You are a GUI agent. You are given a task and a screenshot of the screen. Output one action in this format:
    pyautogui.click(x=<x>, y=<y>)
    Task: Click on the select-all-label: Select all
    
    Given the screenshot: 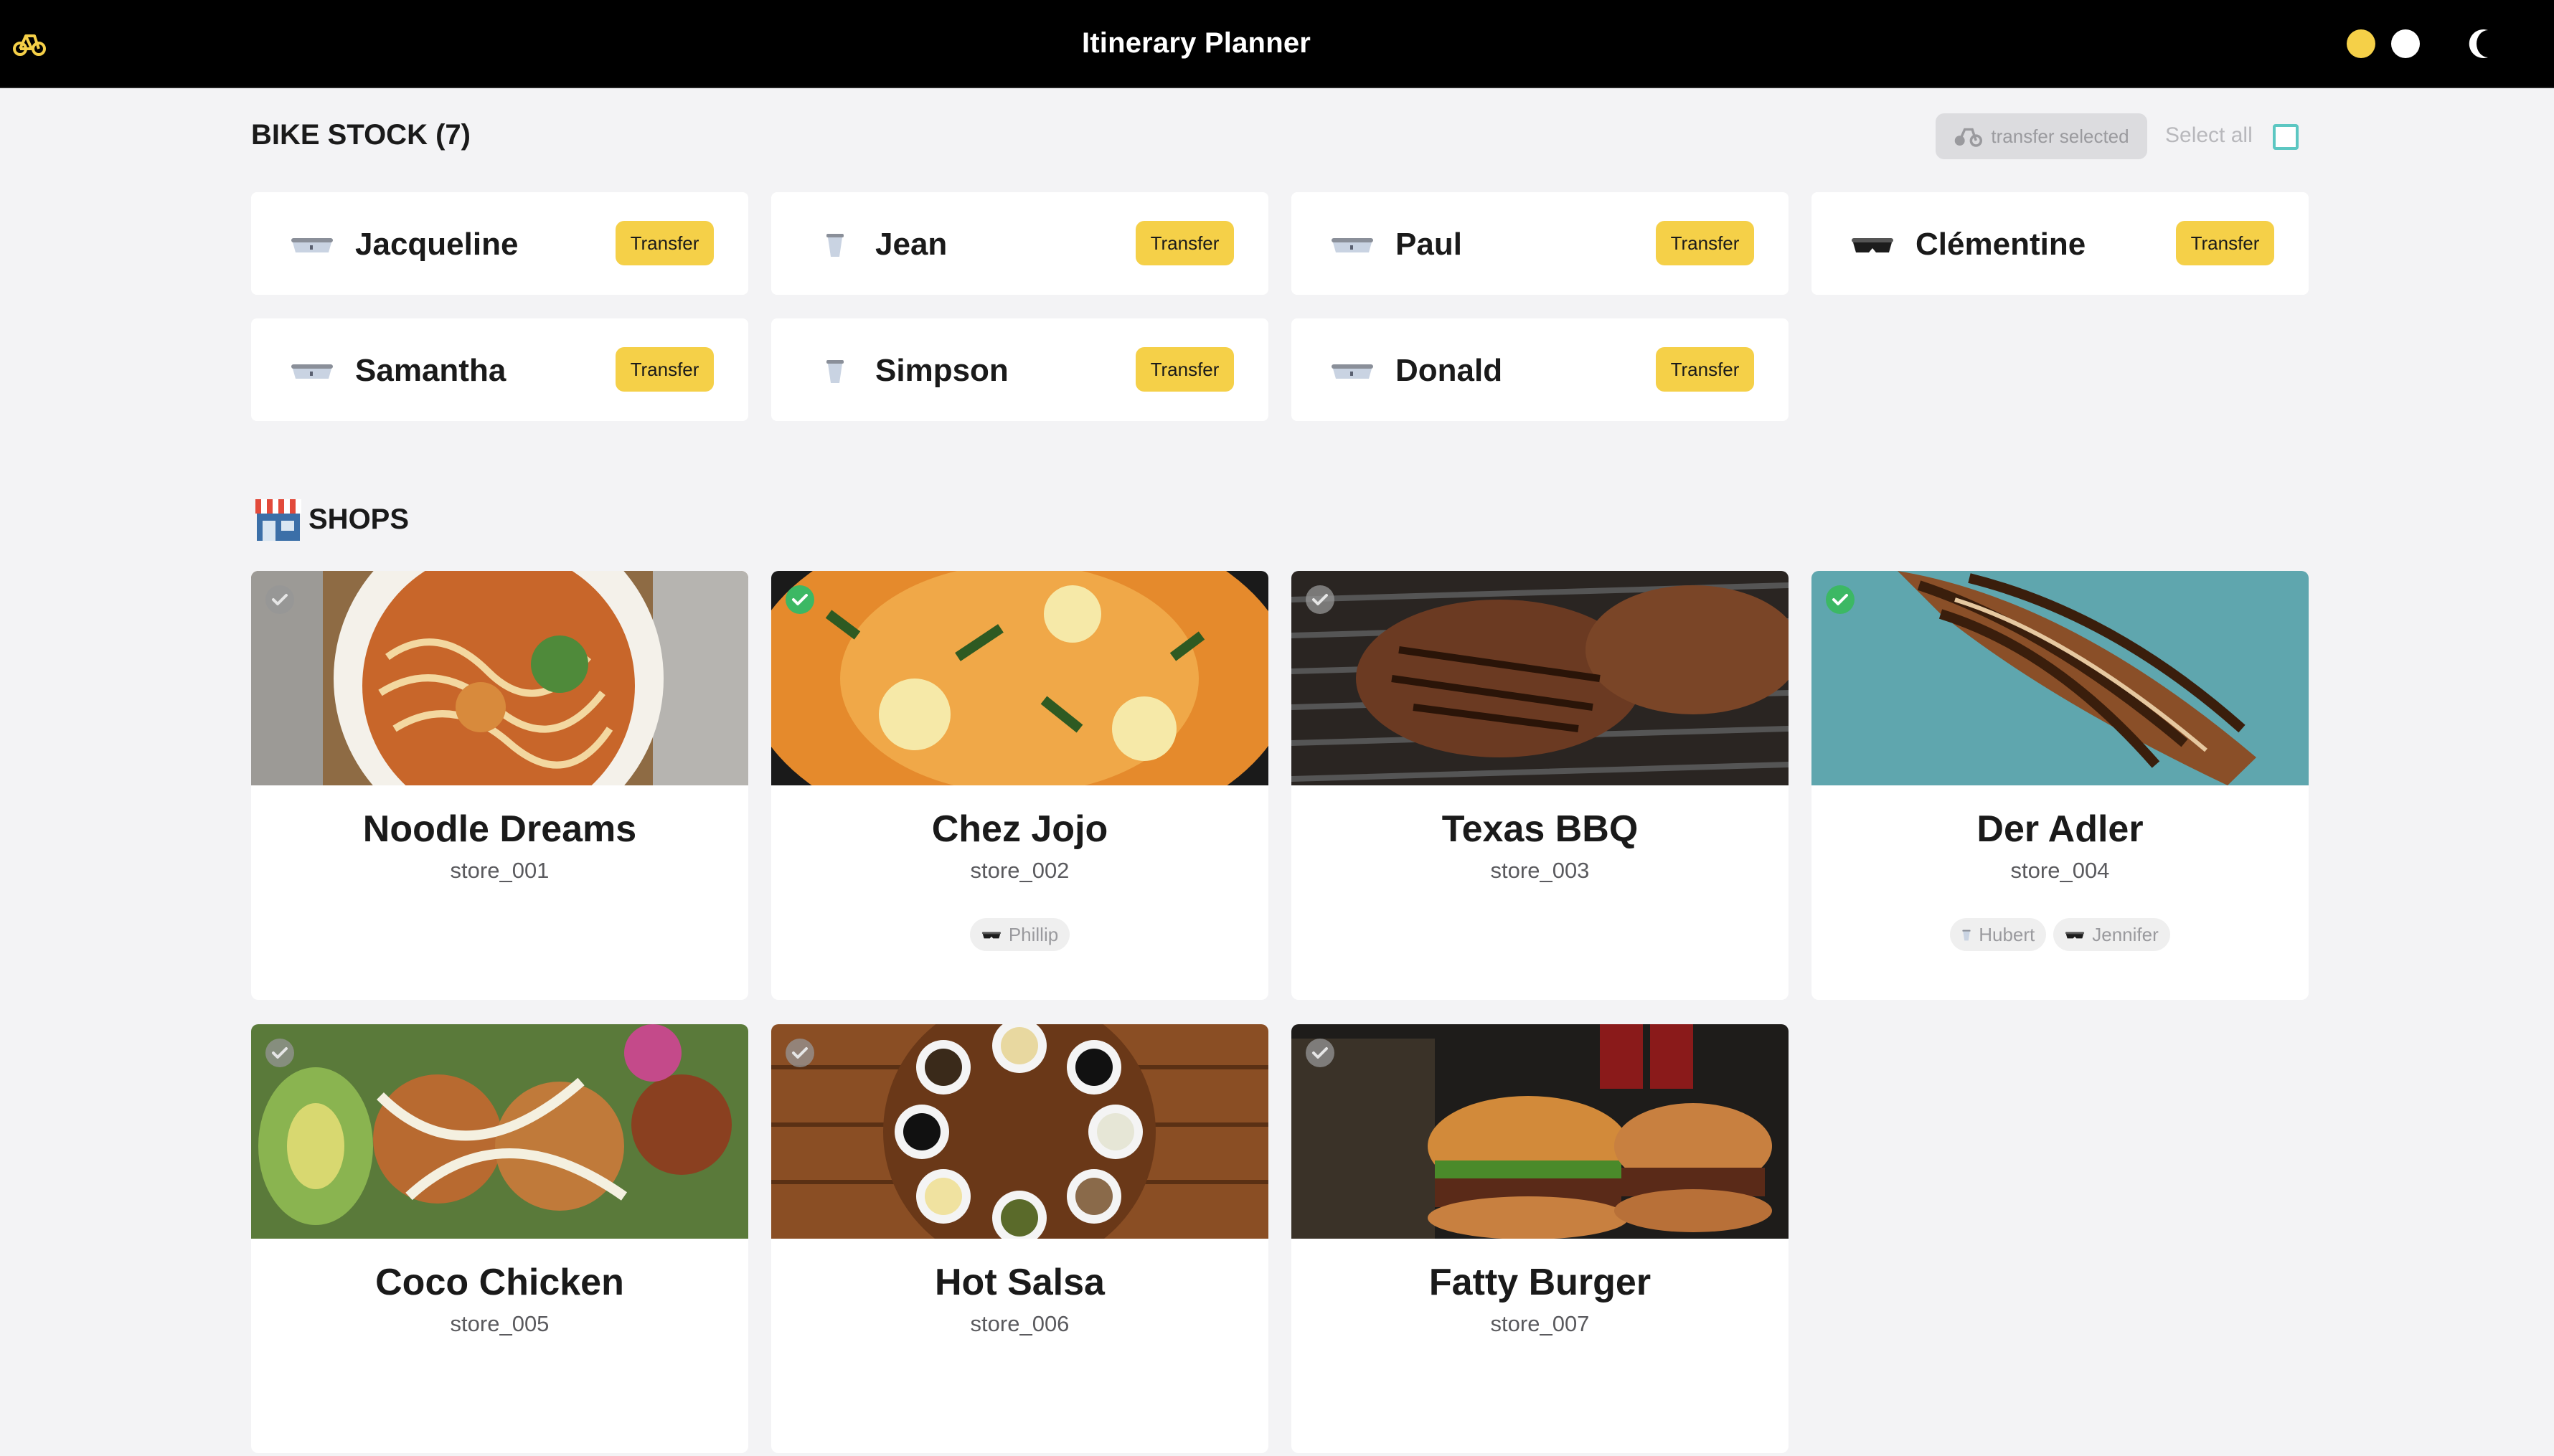 What is the action you would take?
    pyautogui.click(x=2209, y=135)
    